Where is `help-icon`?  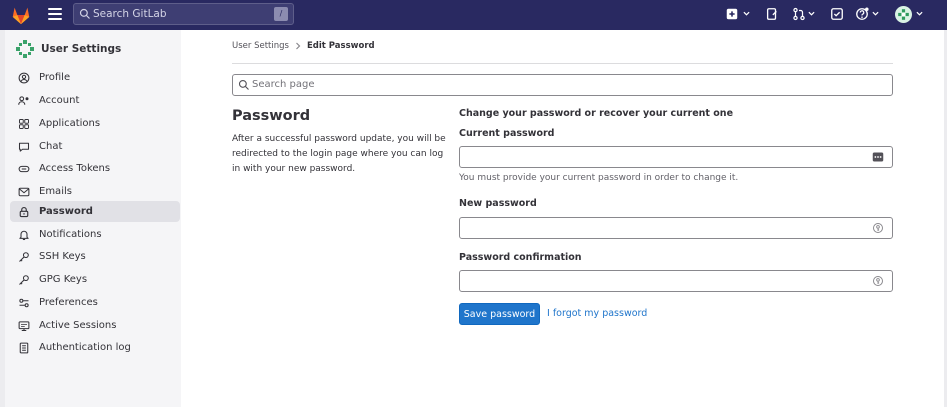 help-icon is located at coordinates (862, 14).